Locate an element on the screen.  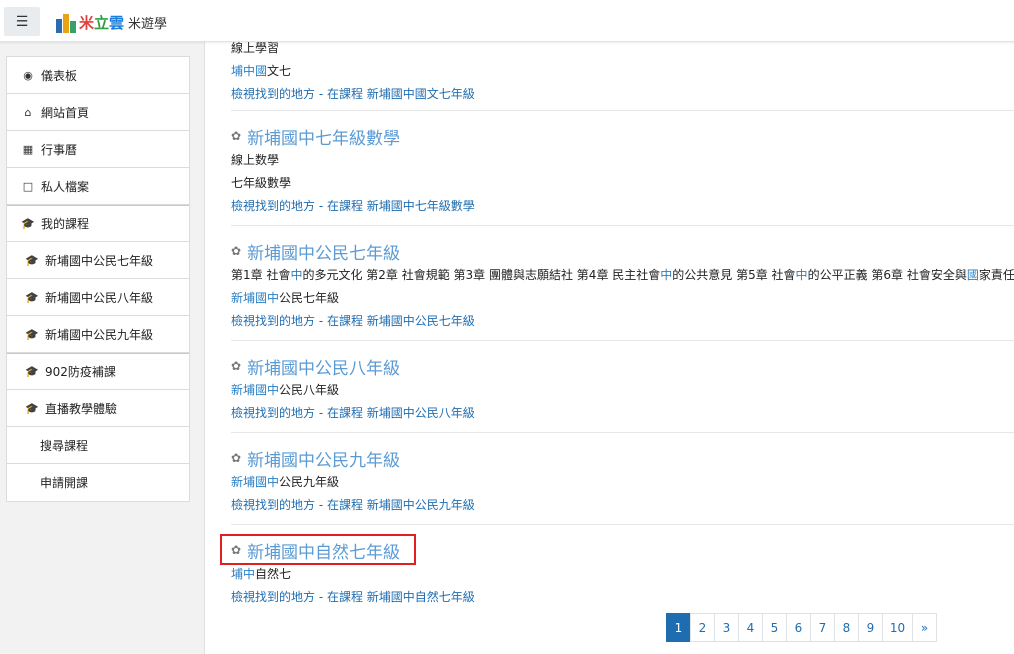
calendar-icon: ▦ is located at coordinates (28, 149).